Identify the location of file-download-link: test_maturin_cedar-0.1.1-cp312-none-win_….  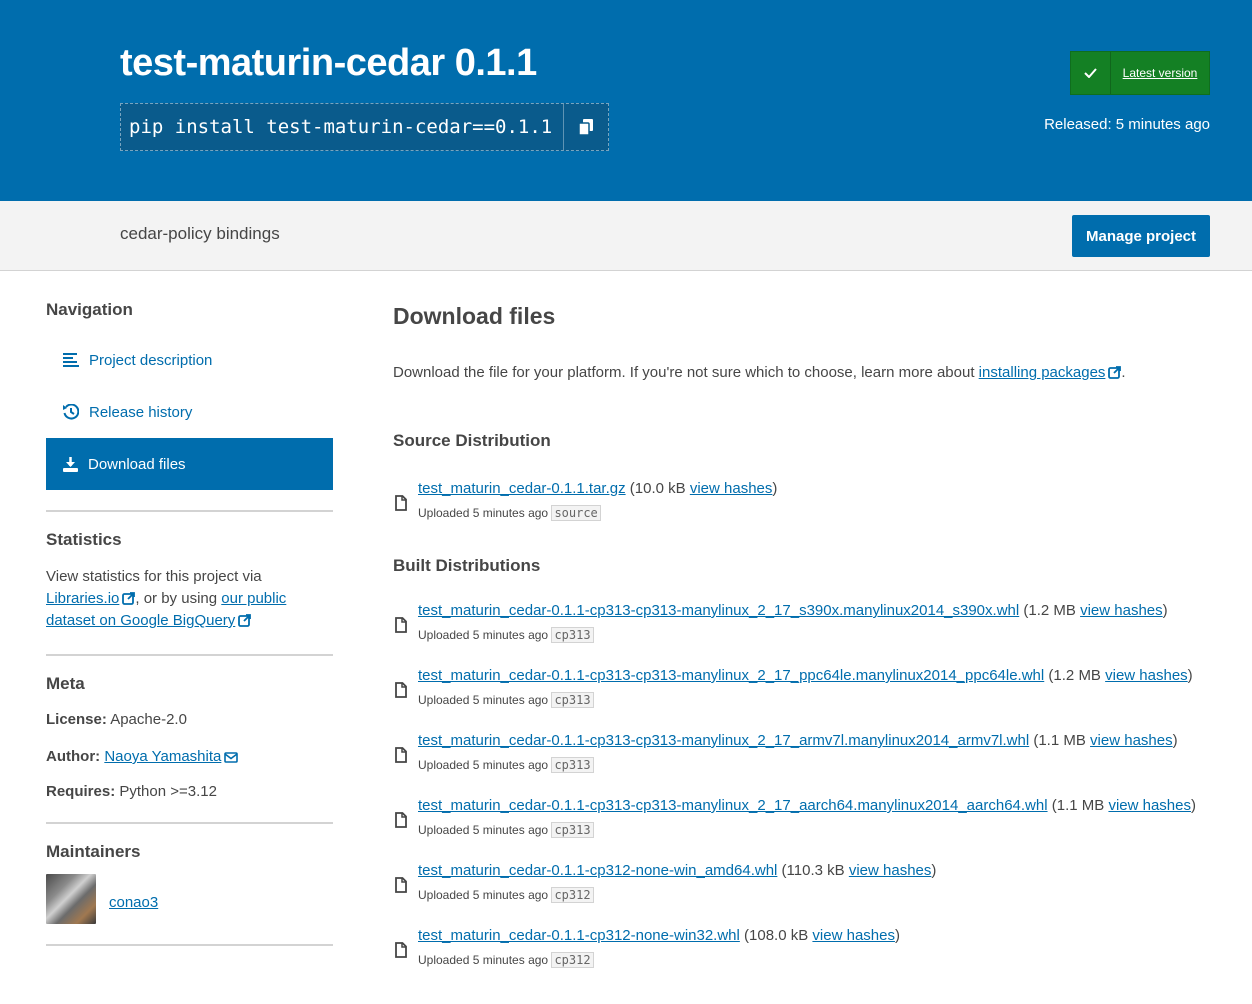
(597, 870).